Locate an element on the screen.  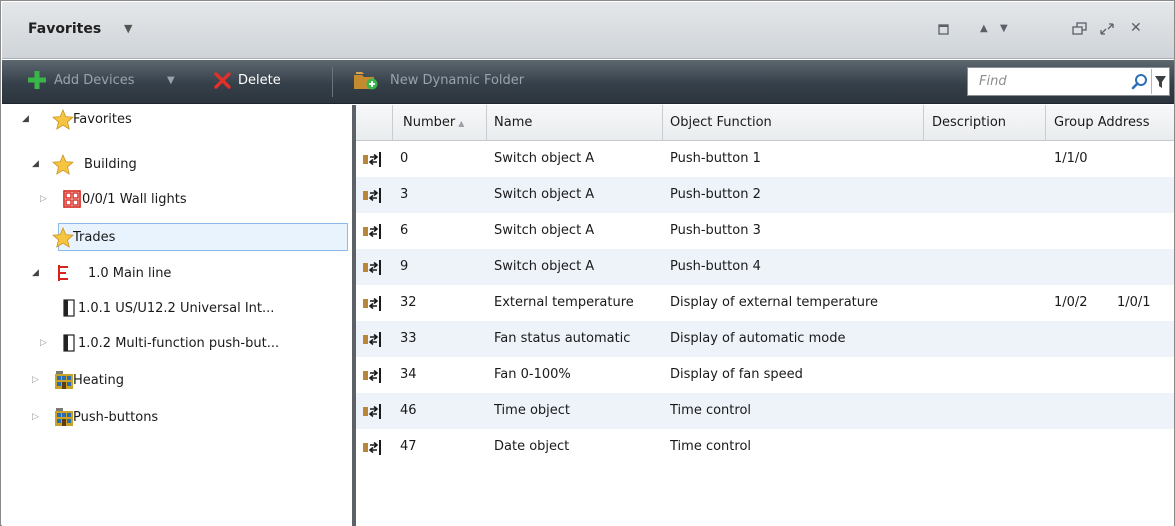
cell-group-address-secondary: 1/0/1 is located at coordinates (1134, 302).